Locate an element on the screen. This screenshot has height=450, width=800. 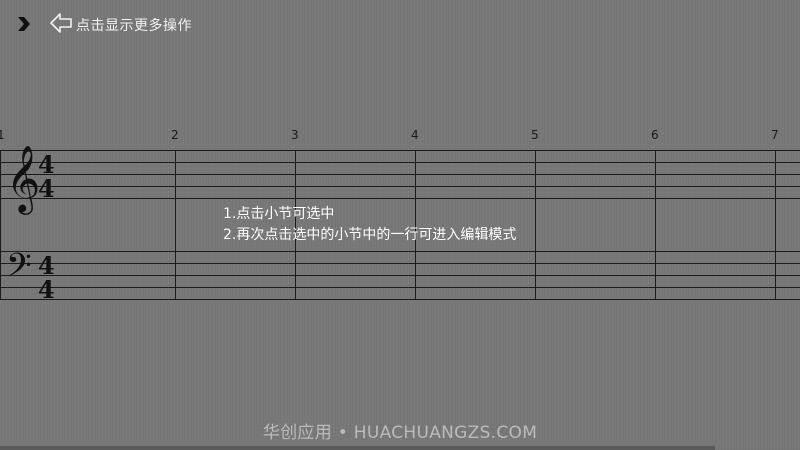
show-more-actions-button: 点击显示更多操作 is located at coordinates (120, 25).